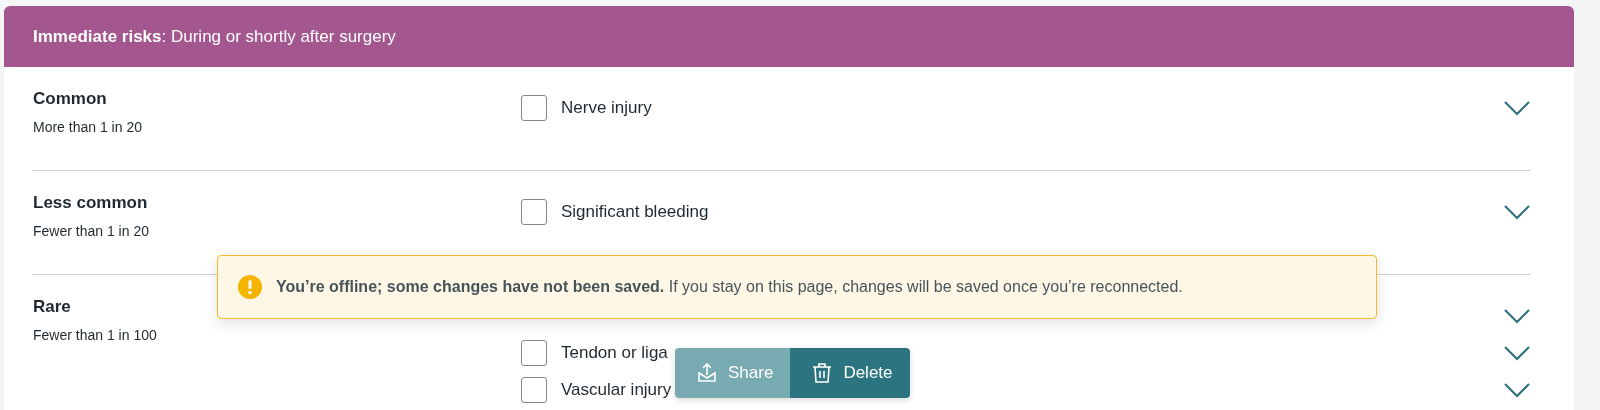 The width and height of the screenshot is (1600, 410). I want to click on warning-icon, so click(250, 287).